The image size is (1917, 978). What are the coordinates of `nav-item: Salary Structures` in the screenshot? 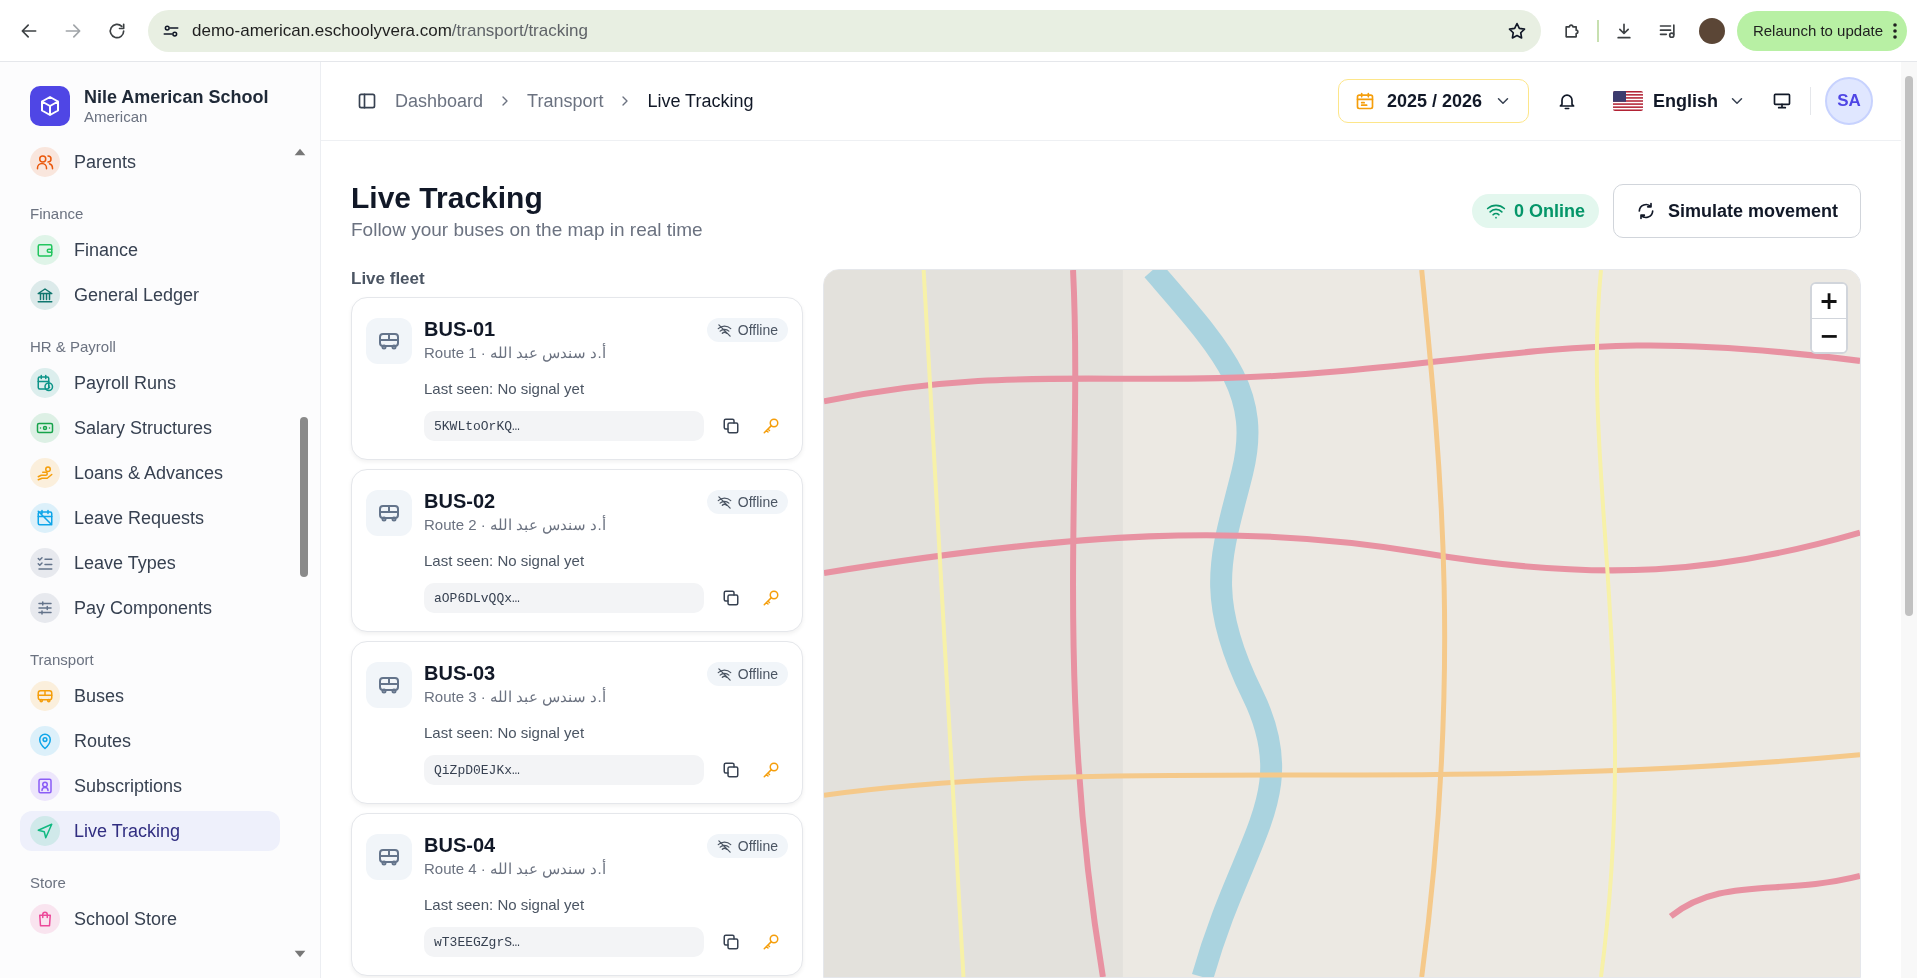 It's located at (150, 428).